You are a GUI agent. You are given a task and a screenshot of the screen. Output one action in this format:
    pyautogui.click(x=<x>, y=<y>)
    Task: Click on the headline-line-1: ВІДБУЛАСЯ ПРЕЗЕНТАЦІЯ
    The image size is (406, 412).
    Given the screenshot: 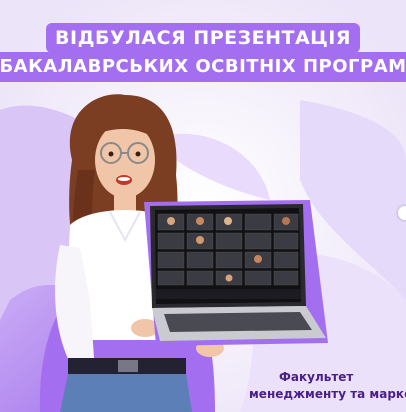 What is the action you would take?
    pyautogui.click(x=203, y=38)
    